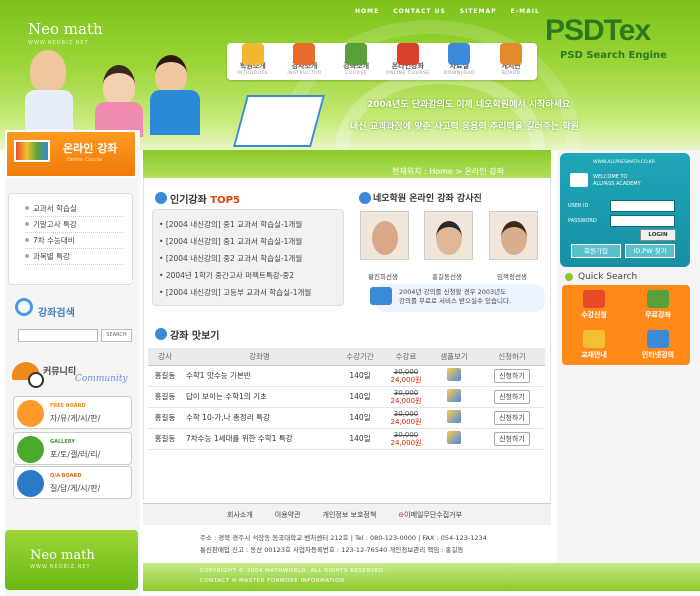 Image resolution: width=700 pixels, height=596 pixels. Describe the element at coordinates (259, 418) in the screenshot. I see `cell-course-name: 수학 10-가,나 총정리 특강` at that location.